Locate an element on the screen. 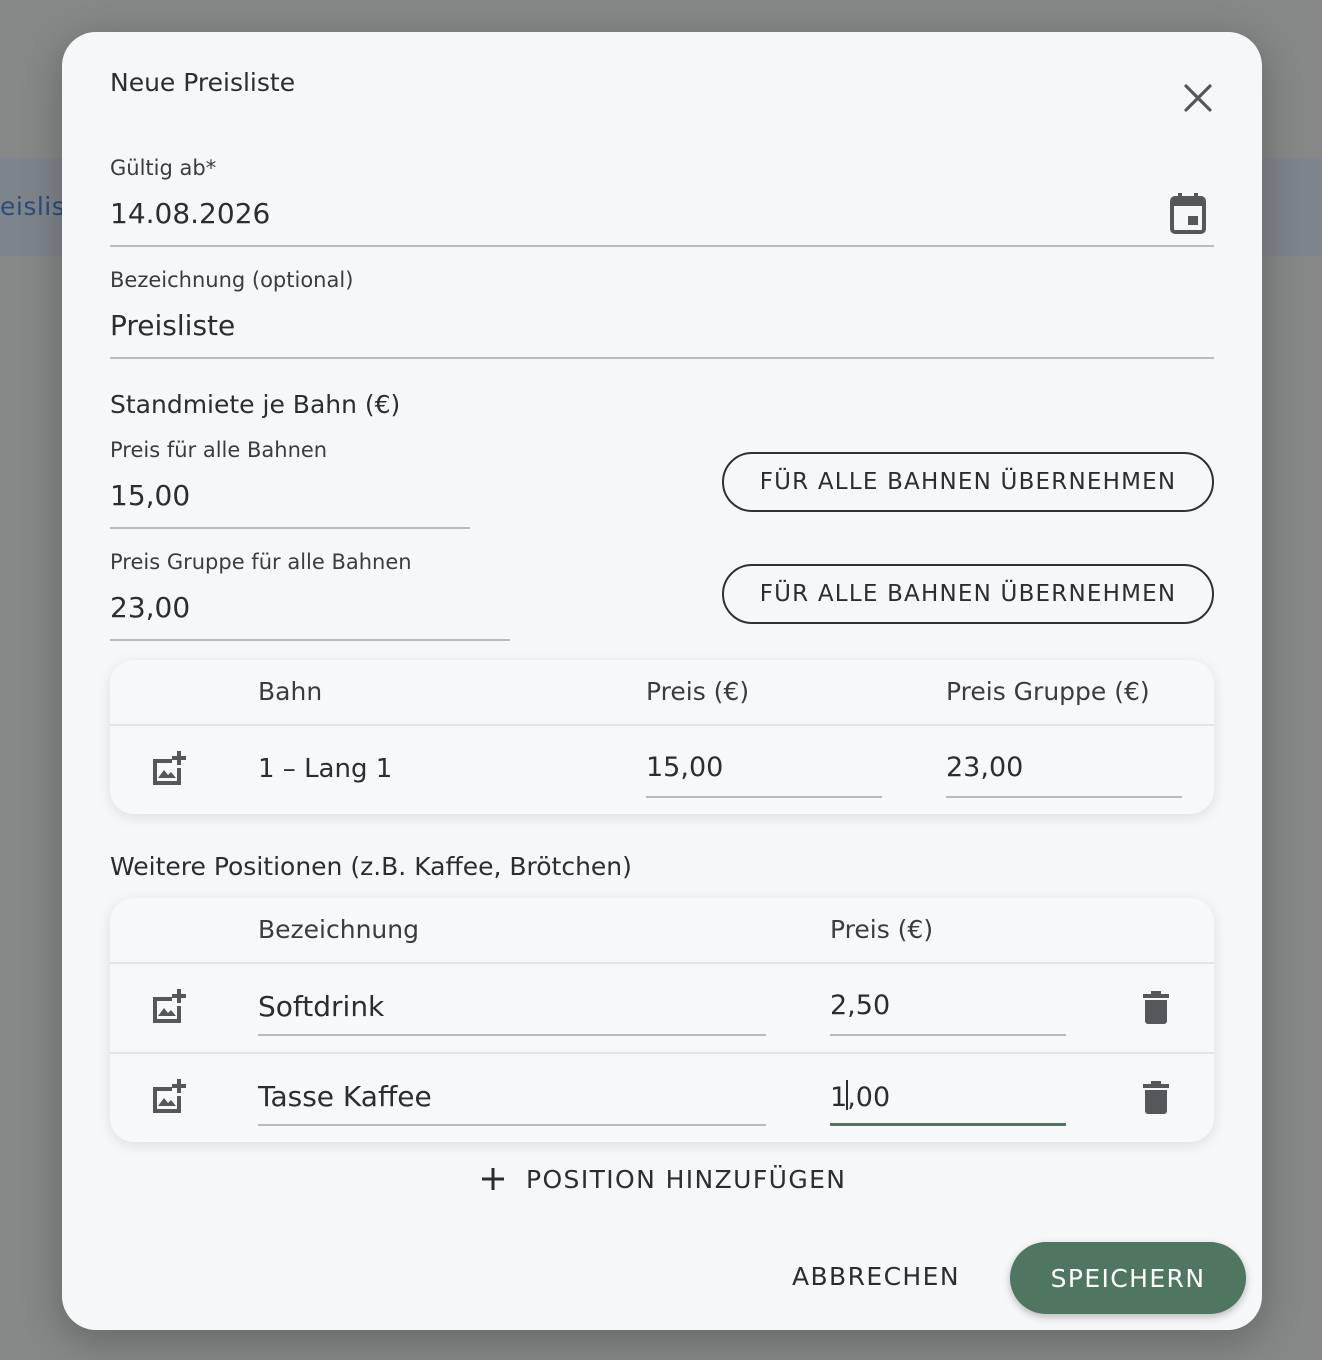  position-price-underline is located at coordinates (948, 1035).